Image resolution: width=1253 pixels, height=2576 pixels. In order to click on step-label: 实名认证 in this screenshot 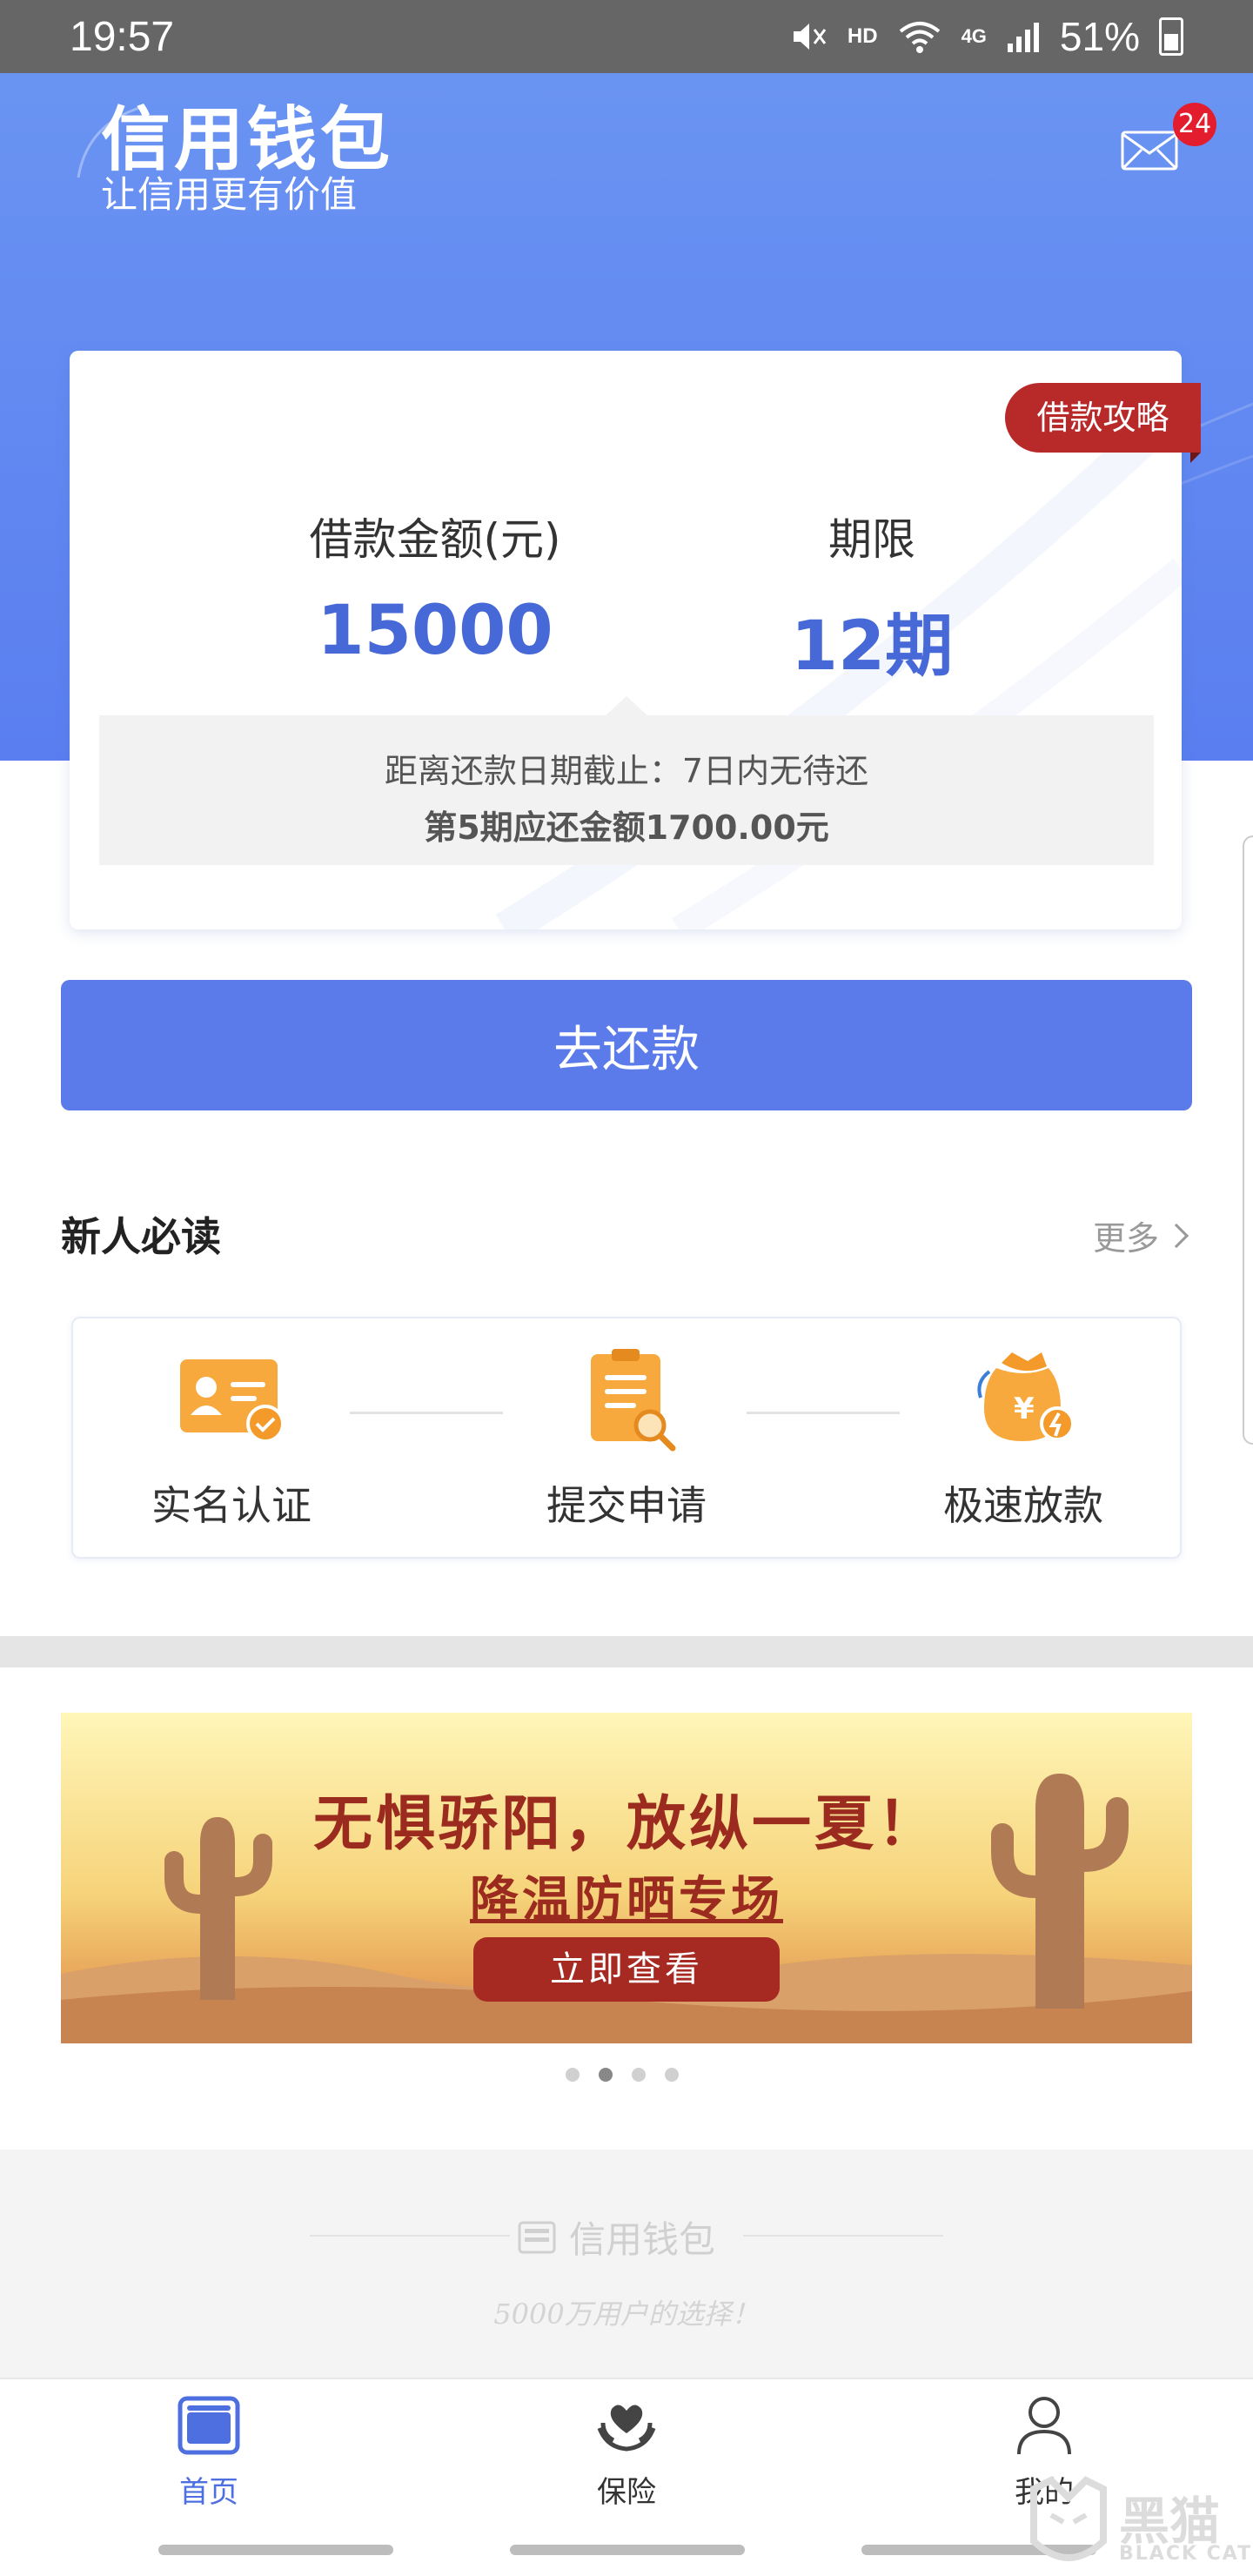, I will do `click(231, 1506)`.